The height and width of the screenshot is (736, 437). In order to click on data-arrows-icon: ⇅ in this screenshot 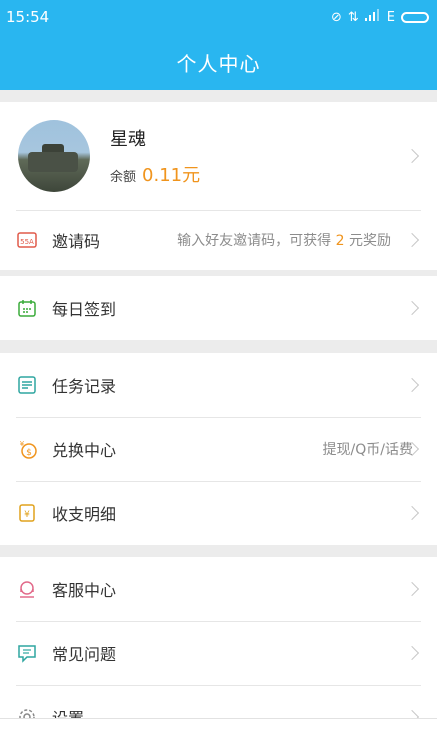, I will do `click(353, 17)`.